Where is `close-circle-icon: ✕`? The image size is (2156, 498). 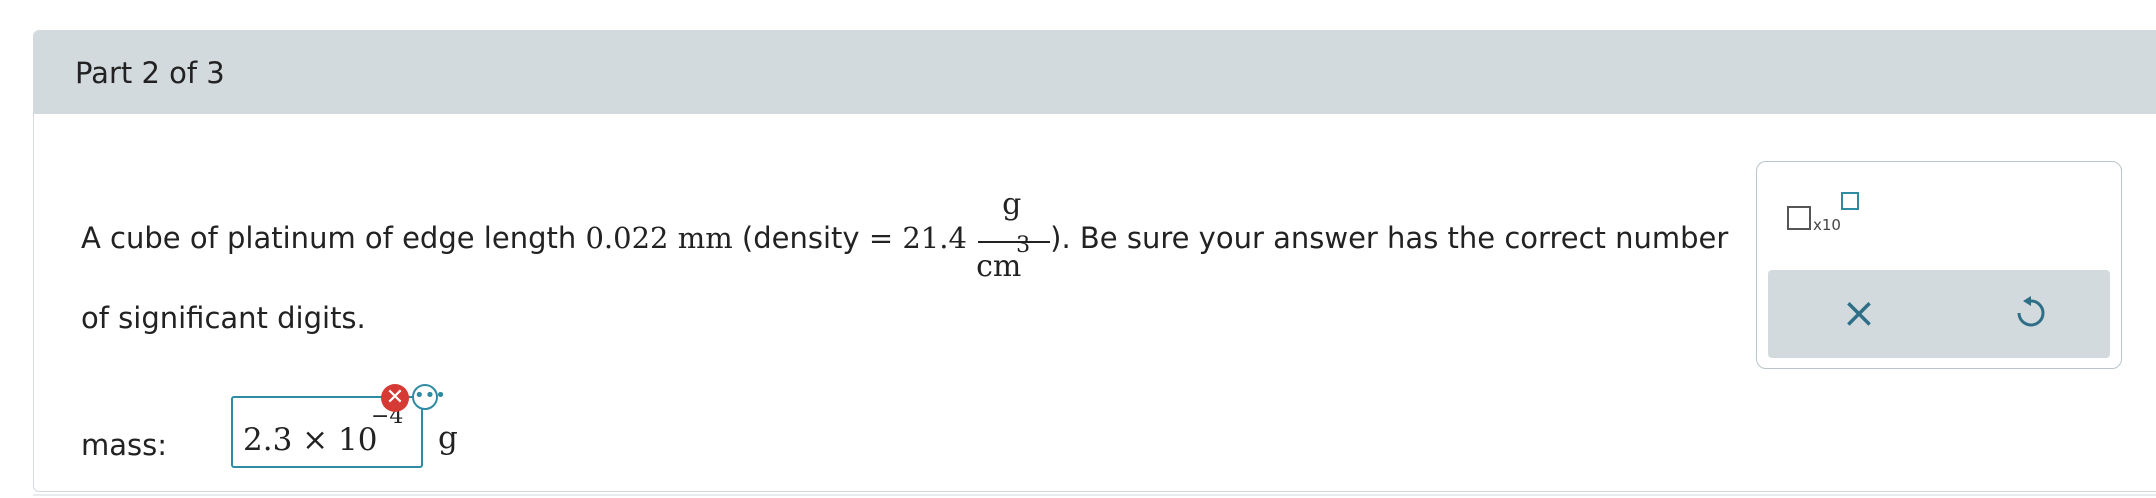
close-circle-icon: ✕ is located at coordinates (395, 398).